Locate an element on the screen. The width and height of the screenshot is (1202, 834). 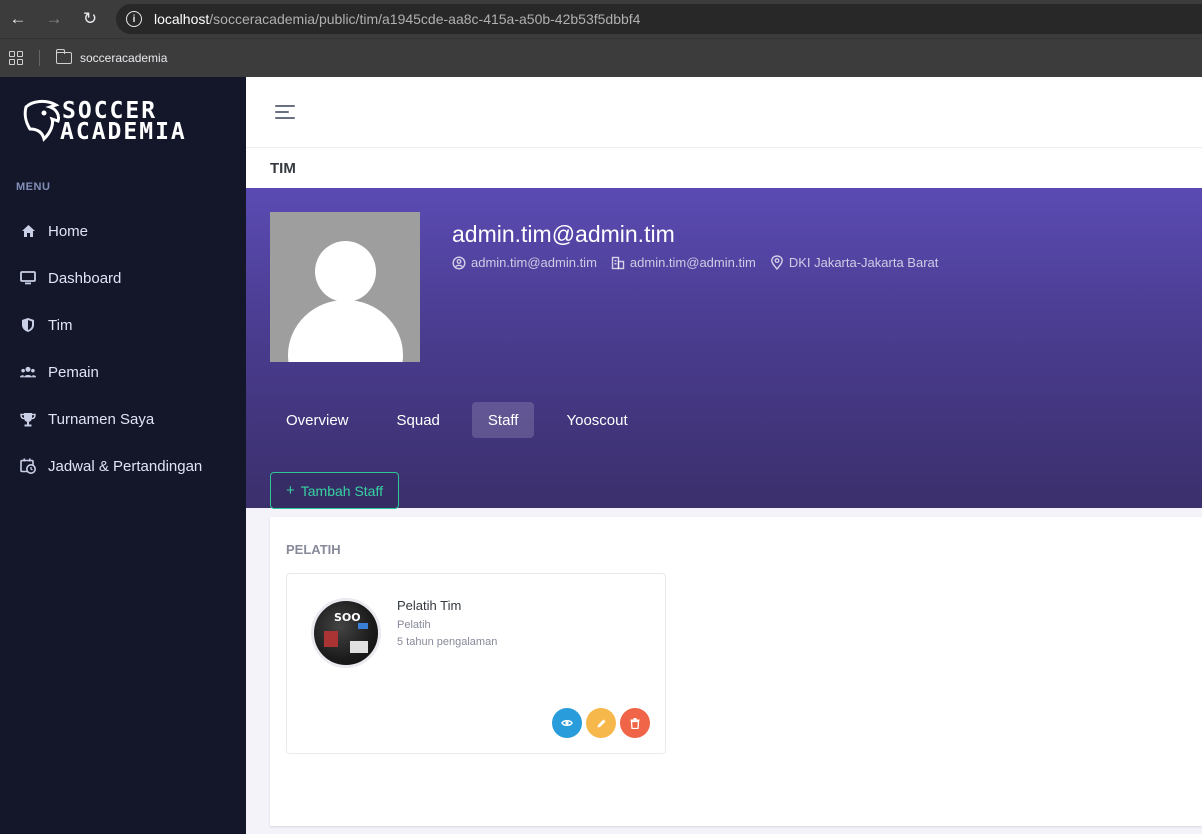
shield-icon is located at coordinates (28, 325).